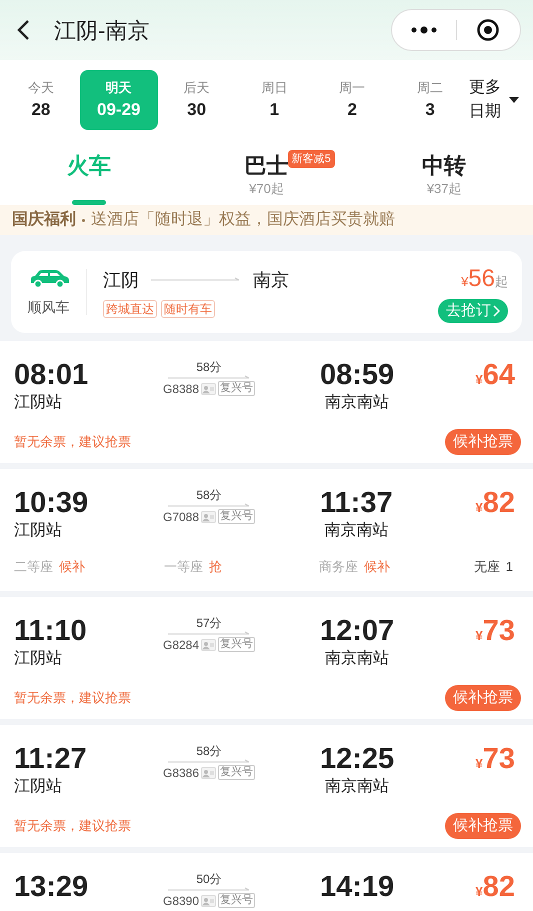  I want to click on dots-icon, so click(424, 30).